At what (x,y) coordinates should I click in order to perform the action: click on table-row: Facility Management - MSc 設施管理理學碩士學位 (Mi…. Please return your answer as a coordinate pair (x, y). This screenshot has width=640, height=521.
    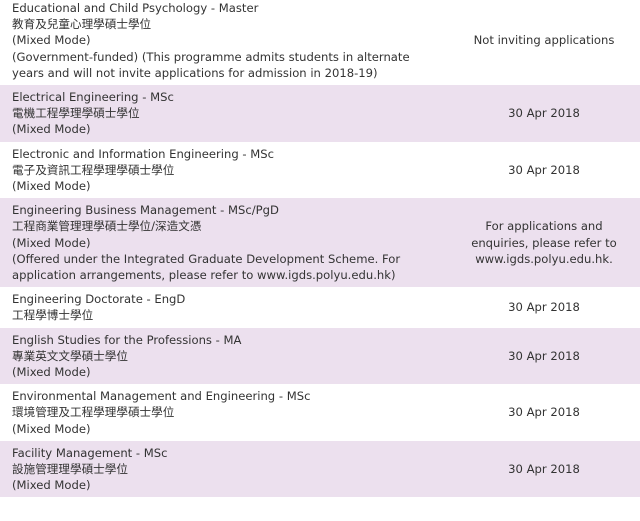
    Looking at the image, I should click on (320, 469).